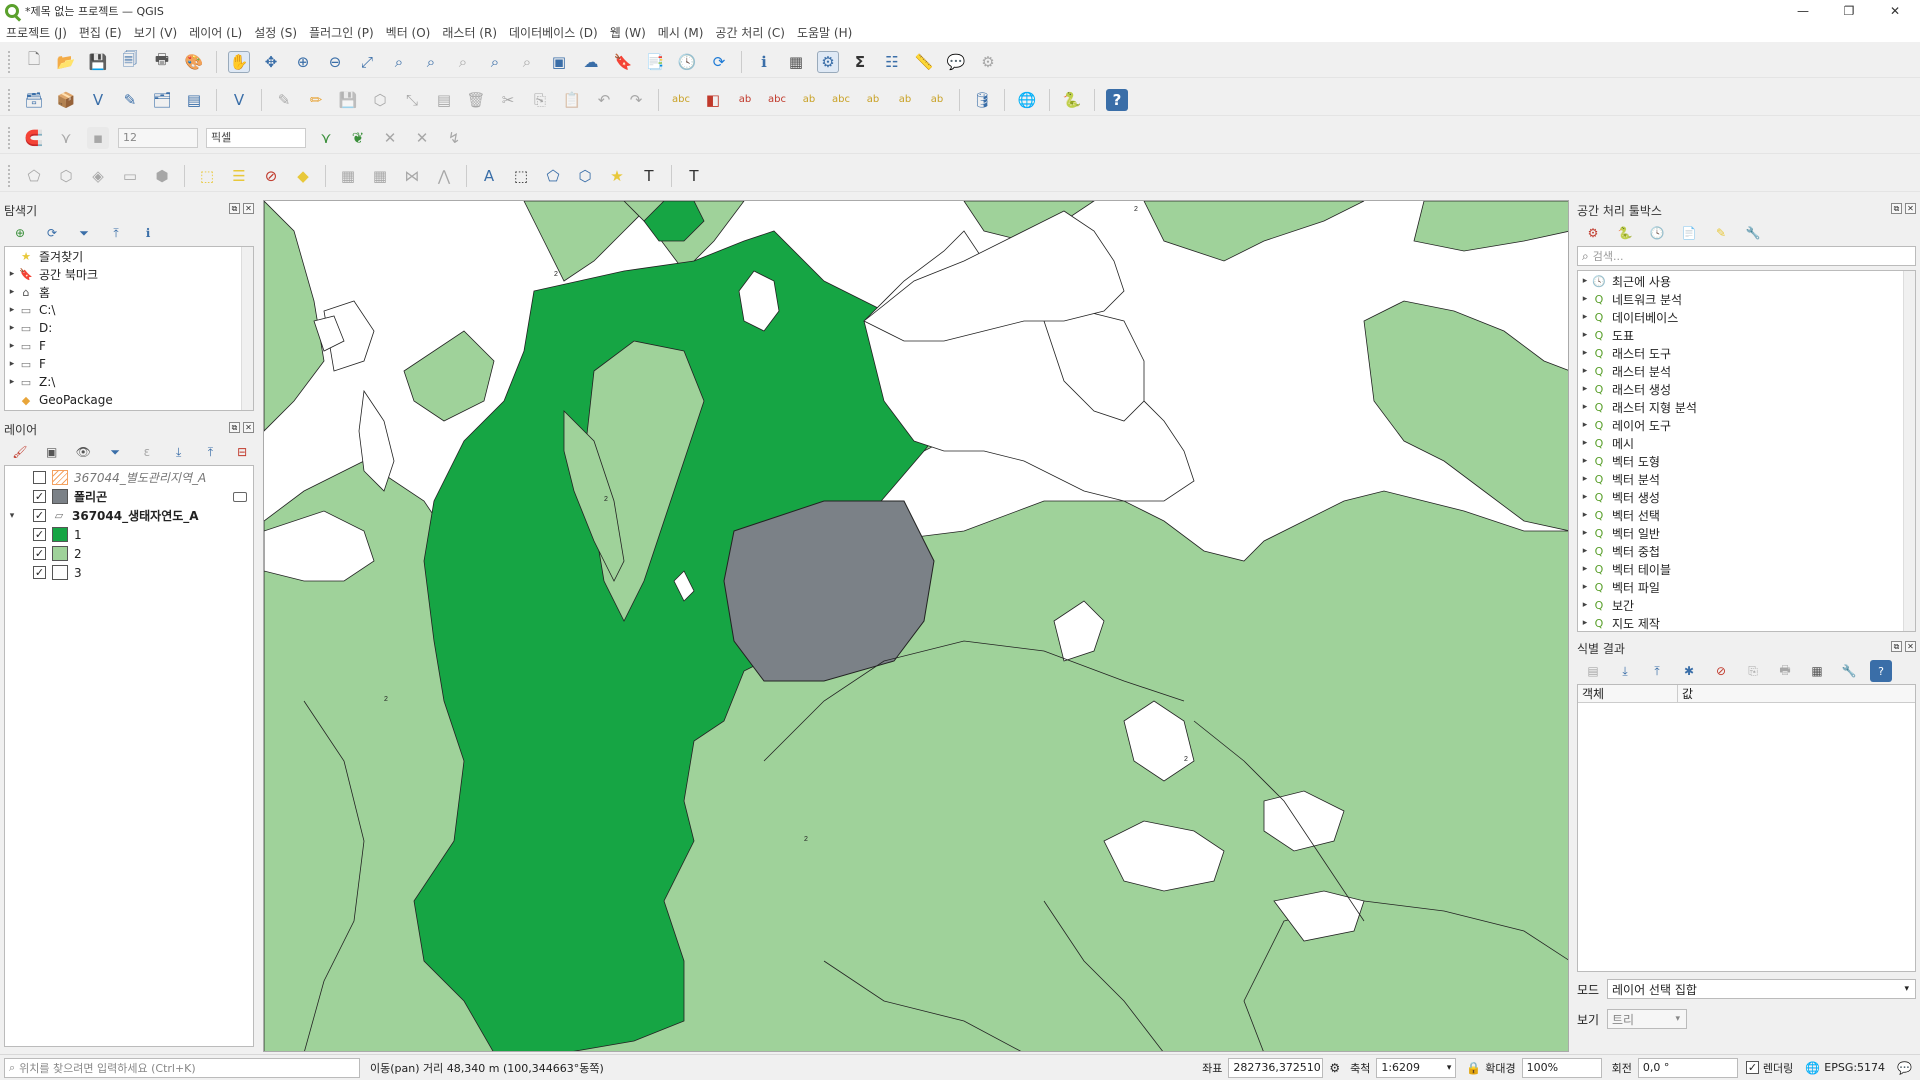  What do you see at coordinates (1473, 1068) in the screenshot?
I see `lock-scale-icon: 🔒` at bounding box center [1473, 1068].